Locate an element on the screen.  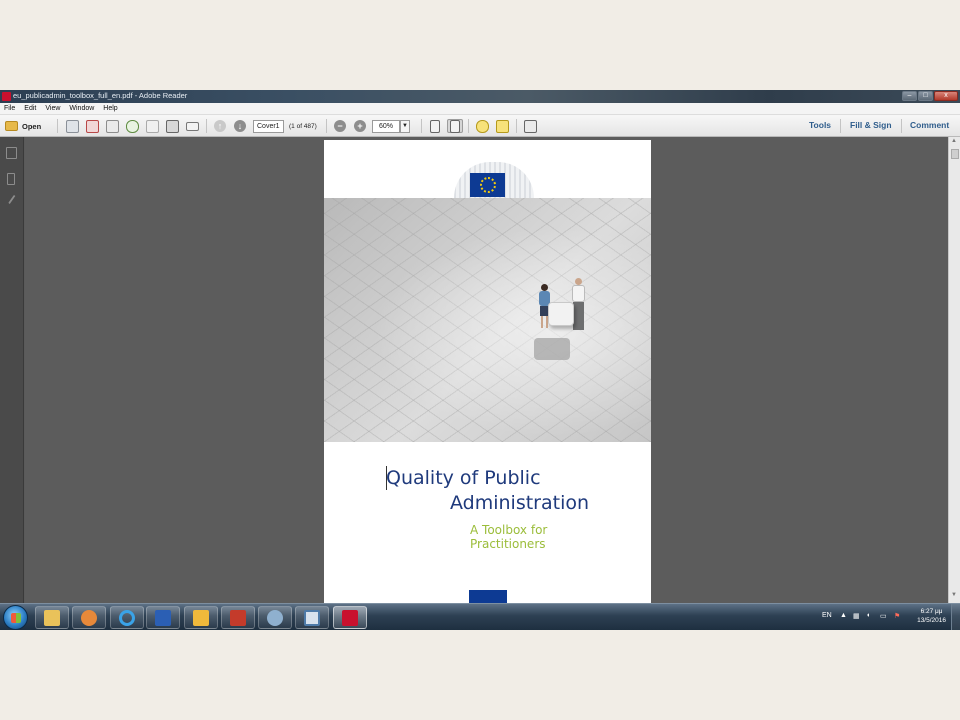
fill-sign-pane-link: Fill & Sign is located at coordinates (871, 125).